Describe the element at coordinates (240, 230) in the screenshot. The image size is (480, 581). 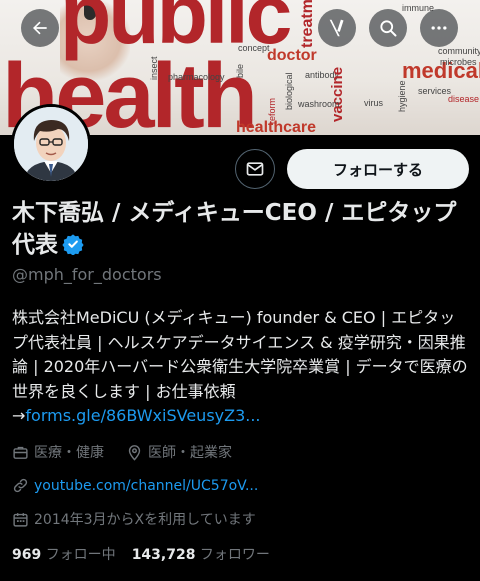
I see `display-name-row: 木下喬弘 / メディキューCEO / エピタップ代表` at that location.